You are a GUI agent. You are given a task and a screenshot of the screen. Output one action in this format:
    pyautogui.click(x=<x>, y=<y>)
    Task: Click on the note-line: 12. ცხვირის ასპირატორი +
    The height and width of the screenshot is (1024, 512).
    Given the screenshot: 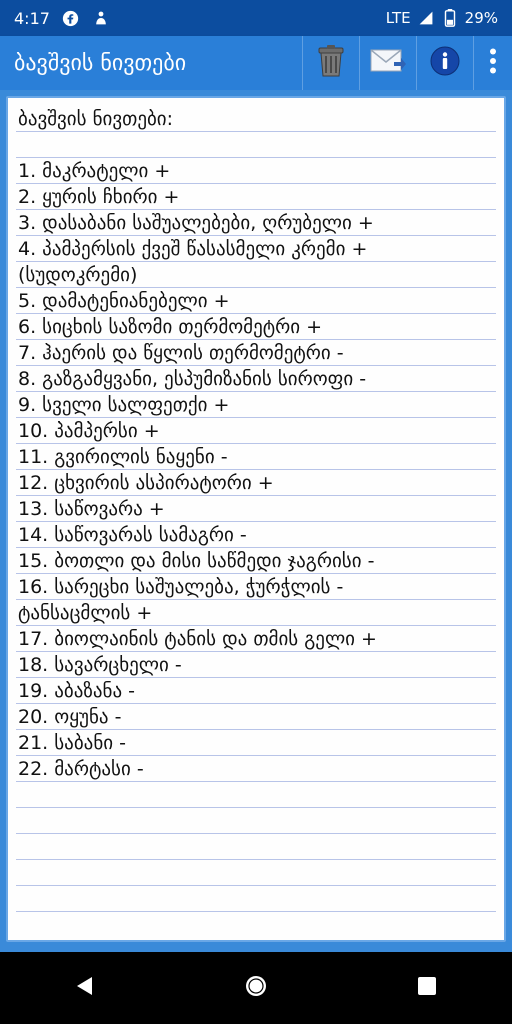 What is the action you would take?
    pyautogui.click(x=146, y=483)
    